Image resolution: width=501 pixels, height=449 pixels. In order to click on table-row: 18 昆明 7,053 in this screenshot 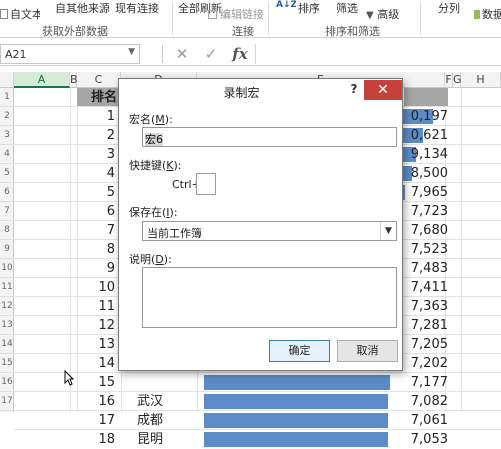, I will do `click(257, 439)`.